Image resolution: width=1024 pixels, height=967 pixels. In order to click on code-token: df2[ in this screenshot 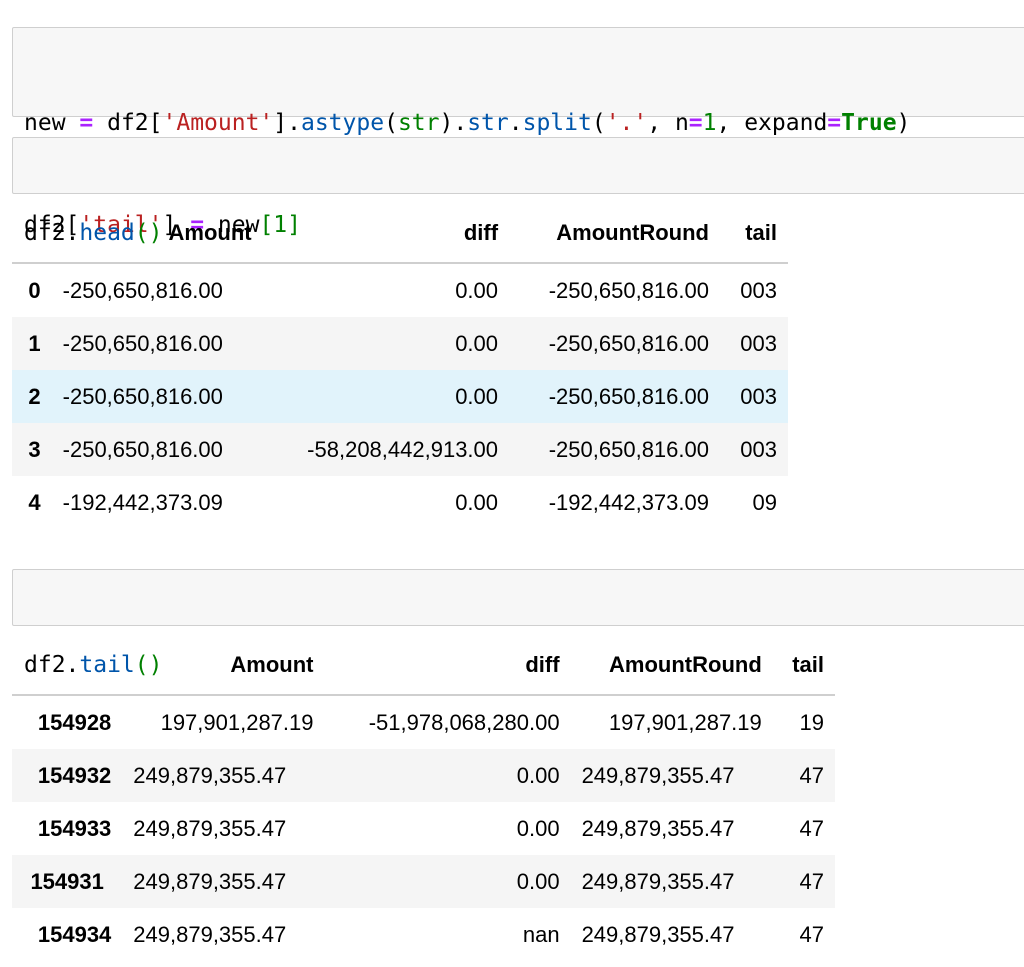, I will do `click(128, 123)`.